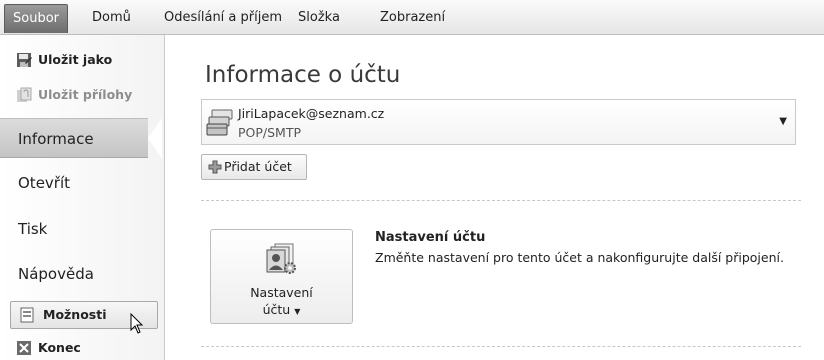  What do you see at coordinates (319, 18) in the screenshot?
I see `tab-folder: Složka` at bounding box center [319, 18].